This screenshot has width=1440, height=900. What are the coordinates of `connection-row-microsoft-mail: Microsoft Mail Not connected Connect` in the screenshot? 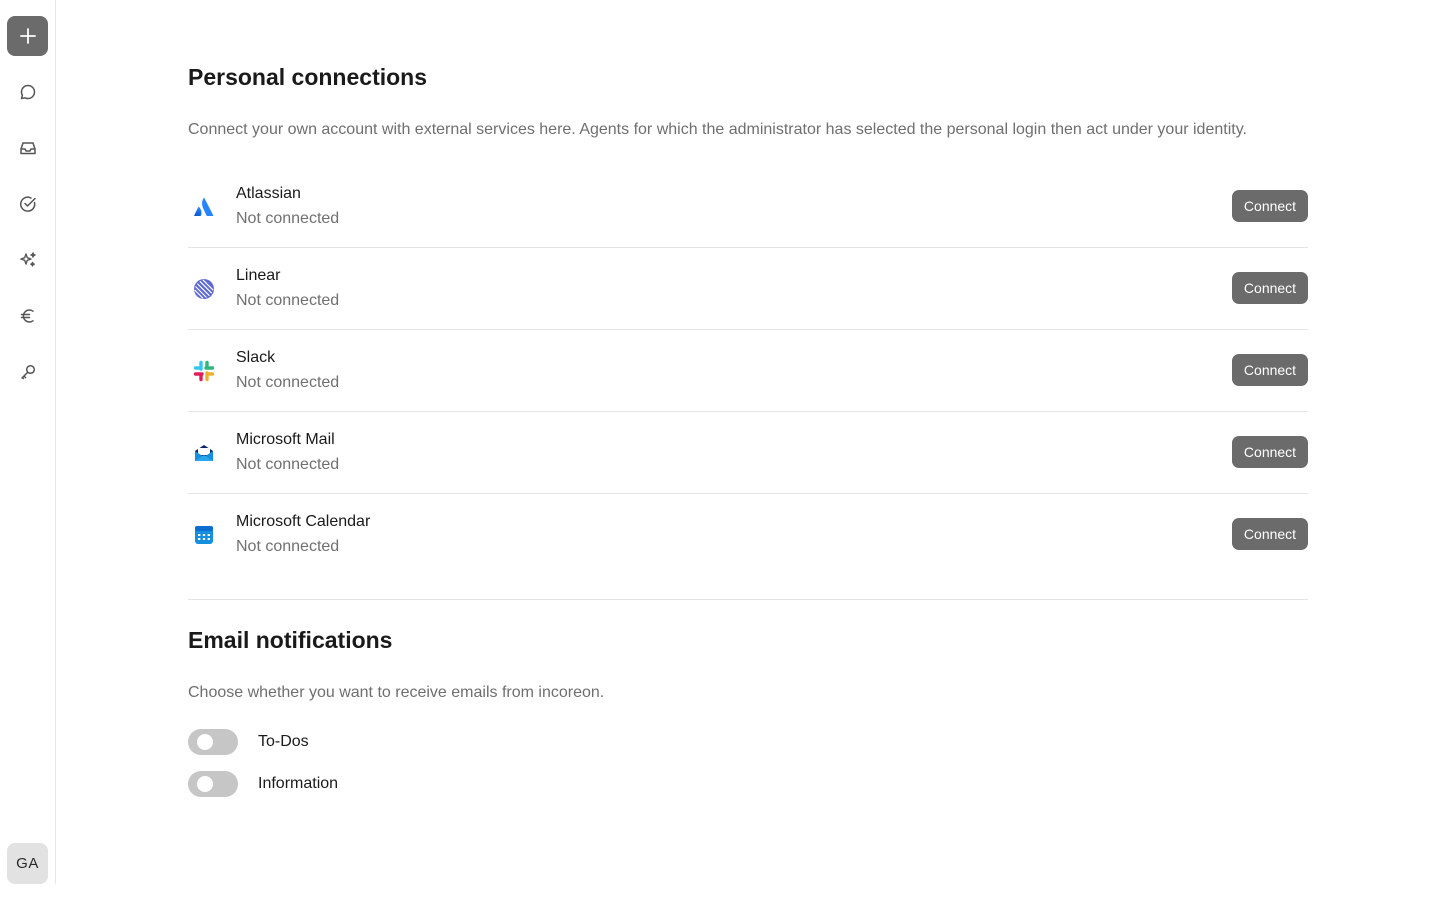 It's located at (748, 453).